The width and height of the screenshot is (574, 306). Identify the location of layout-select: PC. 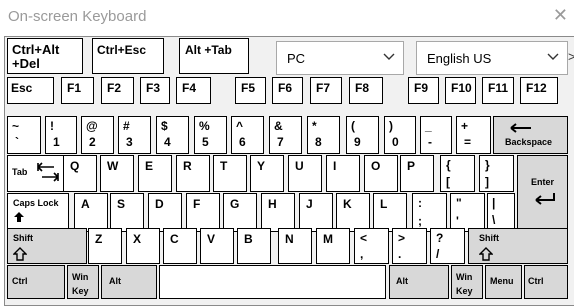
(340, 58).